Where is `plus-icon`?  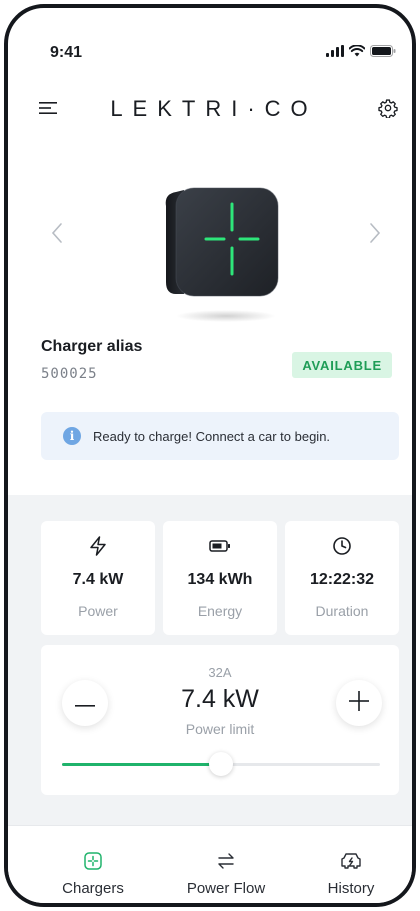
plus-icon is located at coordinates (359, 703).